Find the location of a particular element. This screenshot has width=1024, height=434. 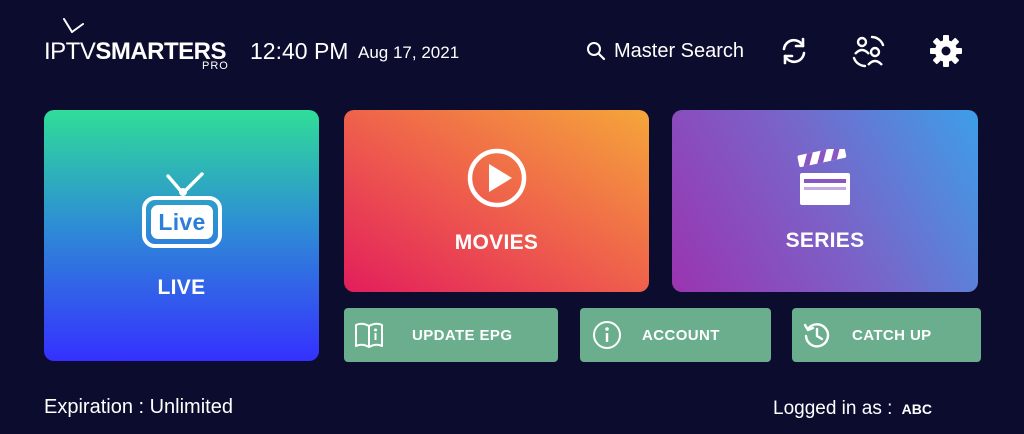

refresh-button is located at coordinates (794, 51).